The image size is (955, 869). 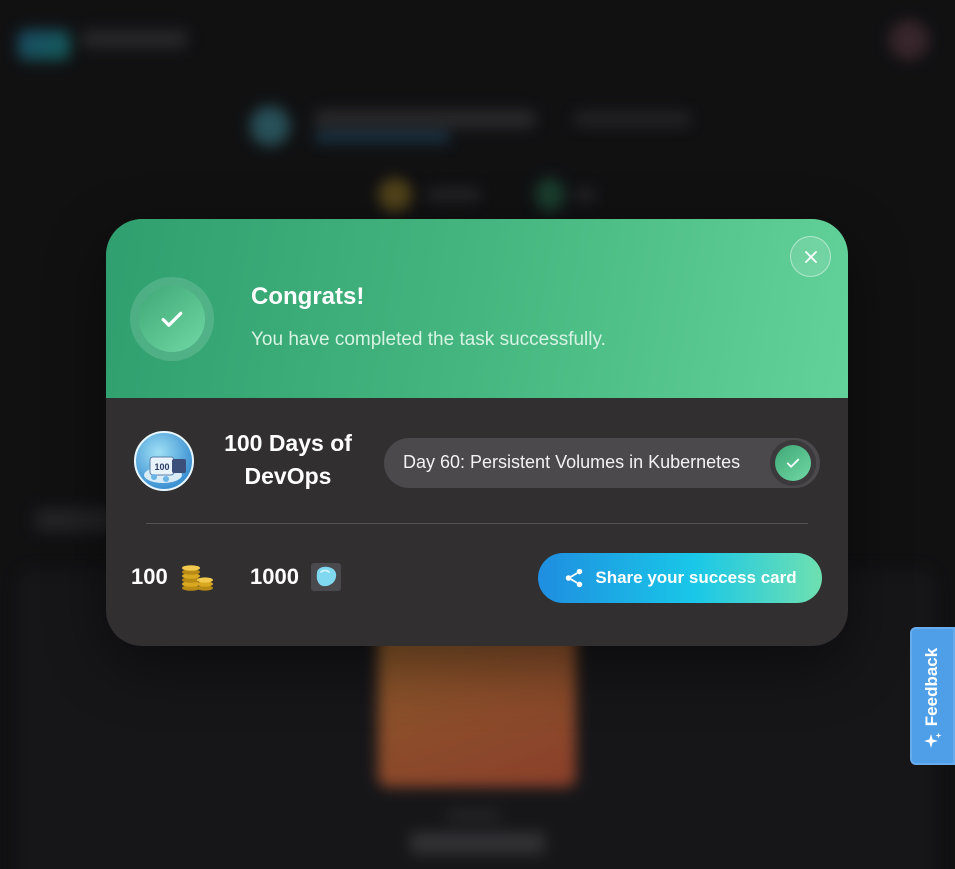 What do you see at coordinates (308, 296) in the screenshot?
I see `modal-title: Congrats!` at bounding box center [308, 296].